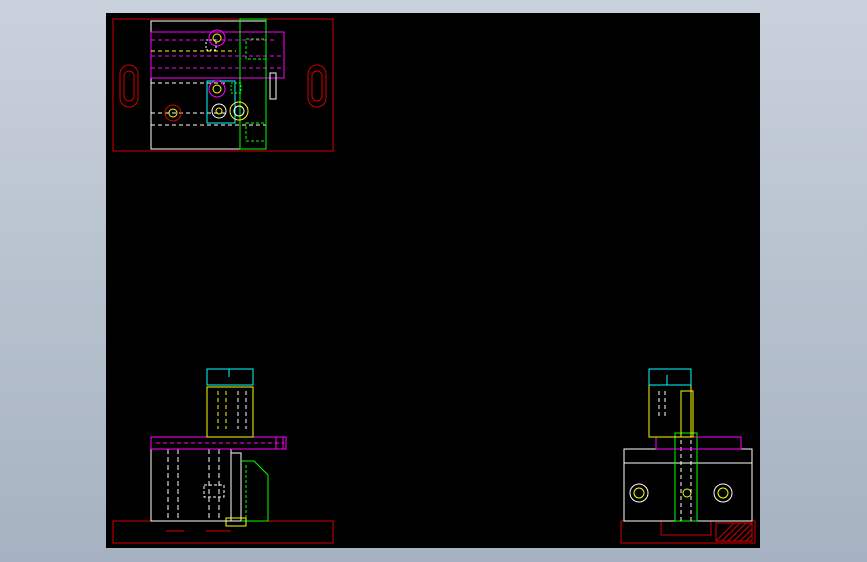  What do you see at coordinates (255, 491) in the screenshot?
I see `front-view-guide-plate` at bounding box center [255, 491].